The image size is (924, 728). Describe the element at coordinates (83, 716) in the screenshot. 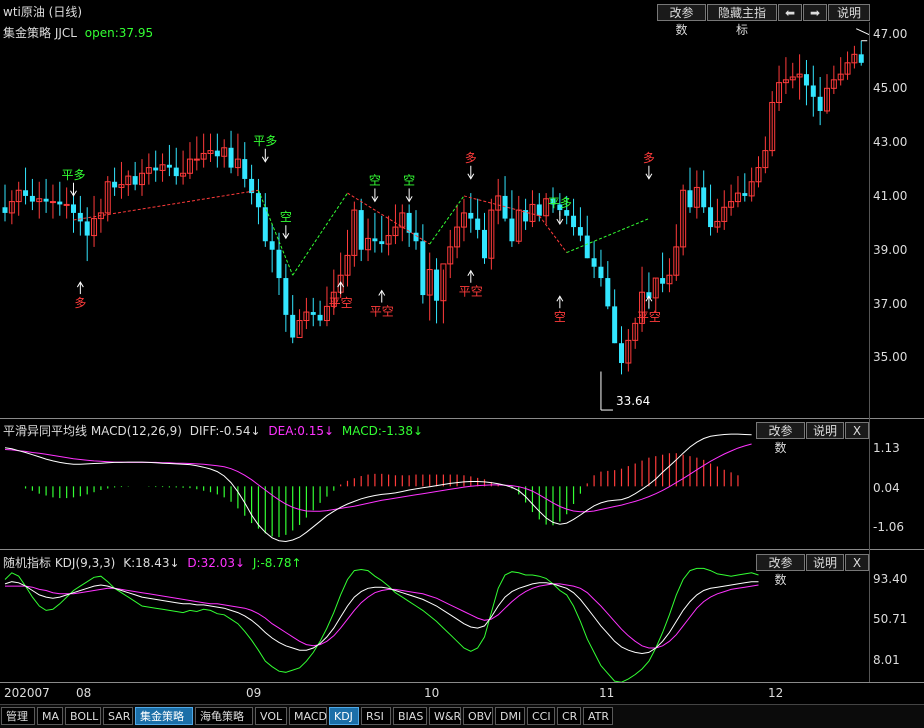

I see `tab-boll: BOLL` at that location.